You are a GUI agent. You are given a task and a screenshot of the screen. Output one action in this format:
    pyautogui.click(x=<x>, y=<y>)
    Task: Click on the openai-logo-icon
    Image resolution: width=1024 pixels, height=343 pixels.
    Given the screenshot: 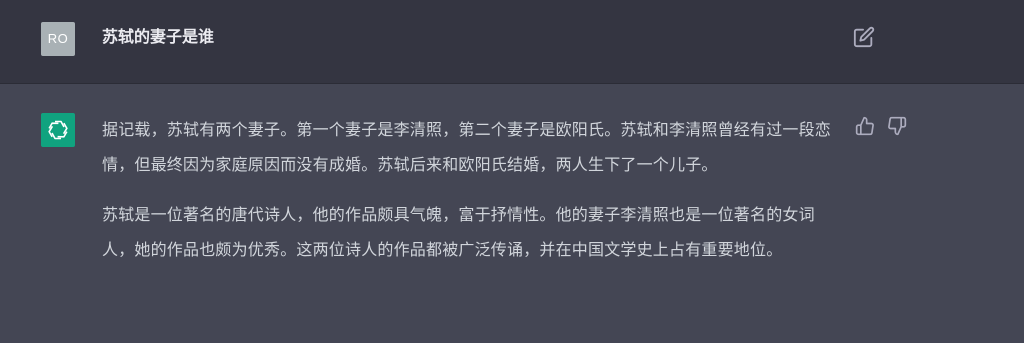 What is the action you would take?
    pyautogui.click(x=58, y=130)
    